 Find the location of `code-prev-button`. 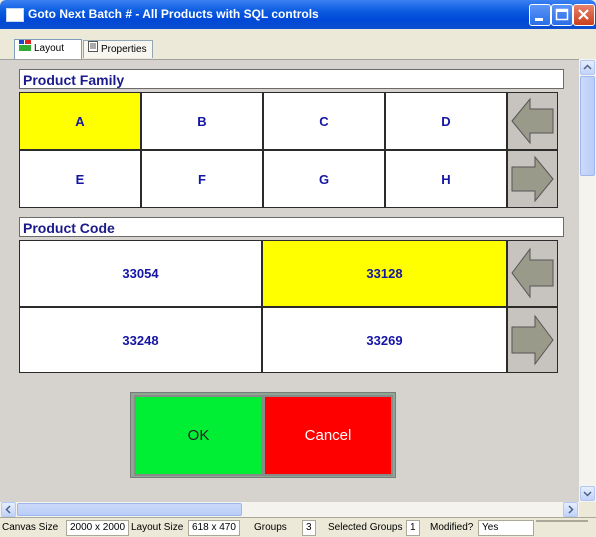

code-prev-button is located at coordinates (532, 273).